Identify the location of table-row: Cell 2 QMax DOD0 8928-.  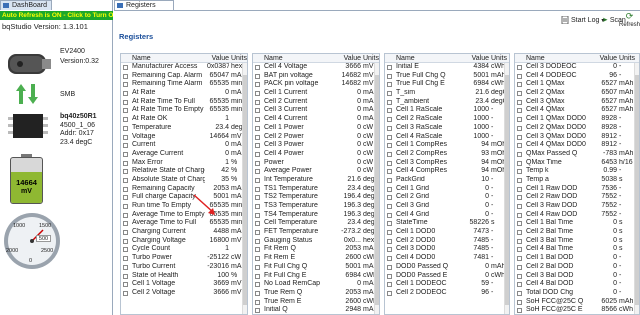
(577, 128).